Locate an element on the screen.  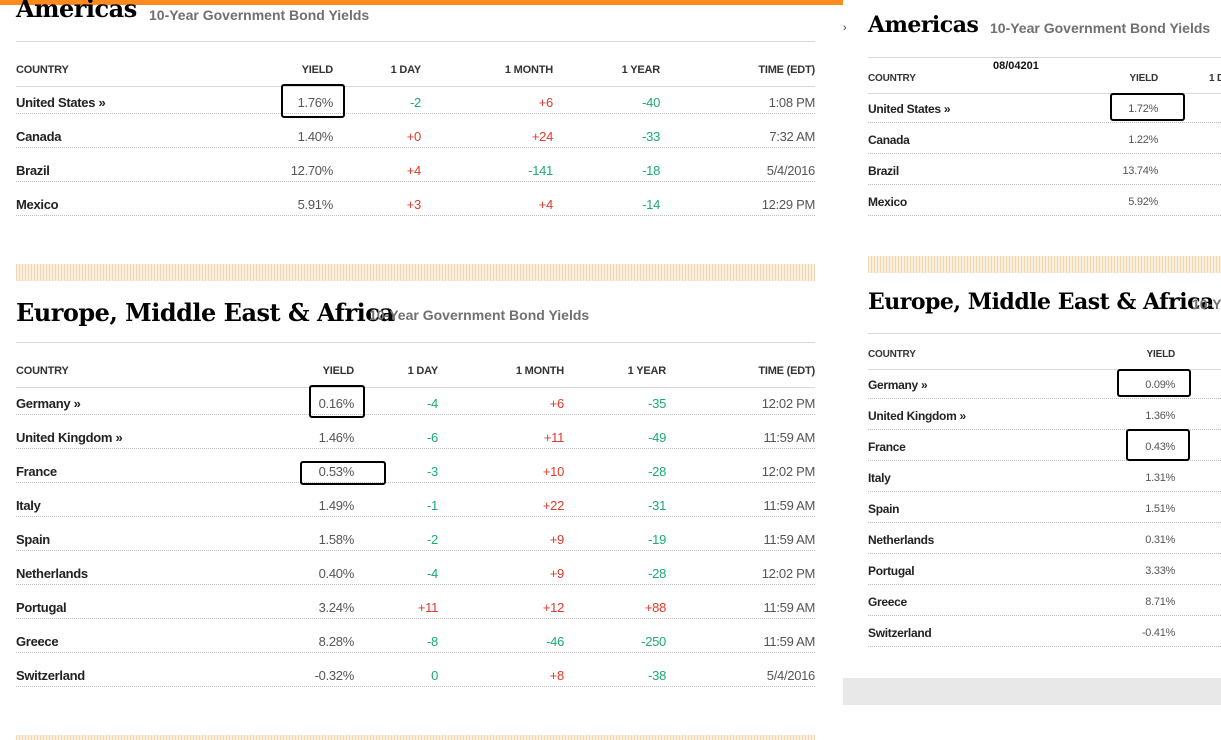
yield-value: 1.36% is located at coordinates (1160, 416).